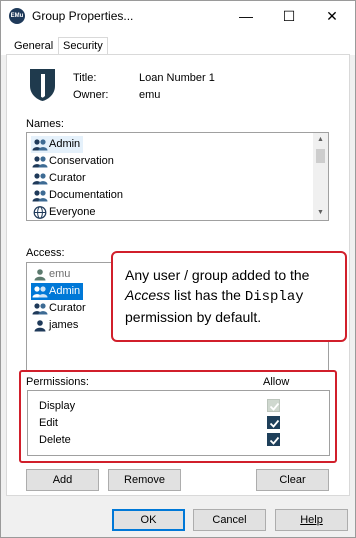 The height and width of the screenshot is (538, 356). What do you see at coordinates (289, 16) in the screenshot?
I see `maximize-button: ☐` at bounding box center [289, 16].